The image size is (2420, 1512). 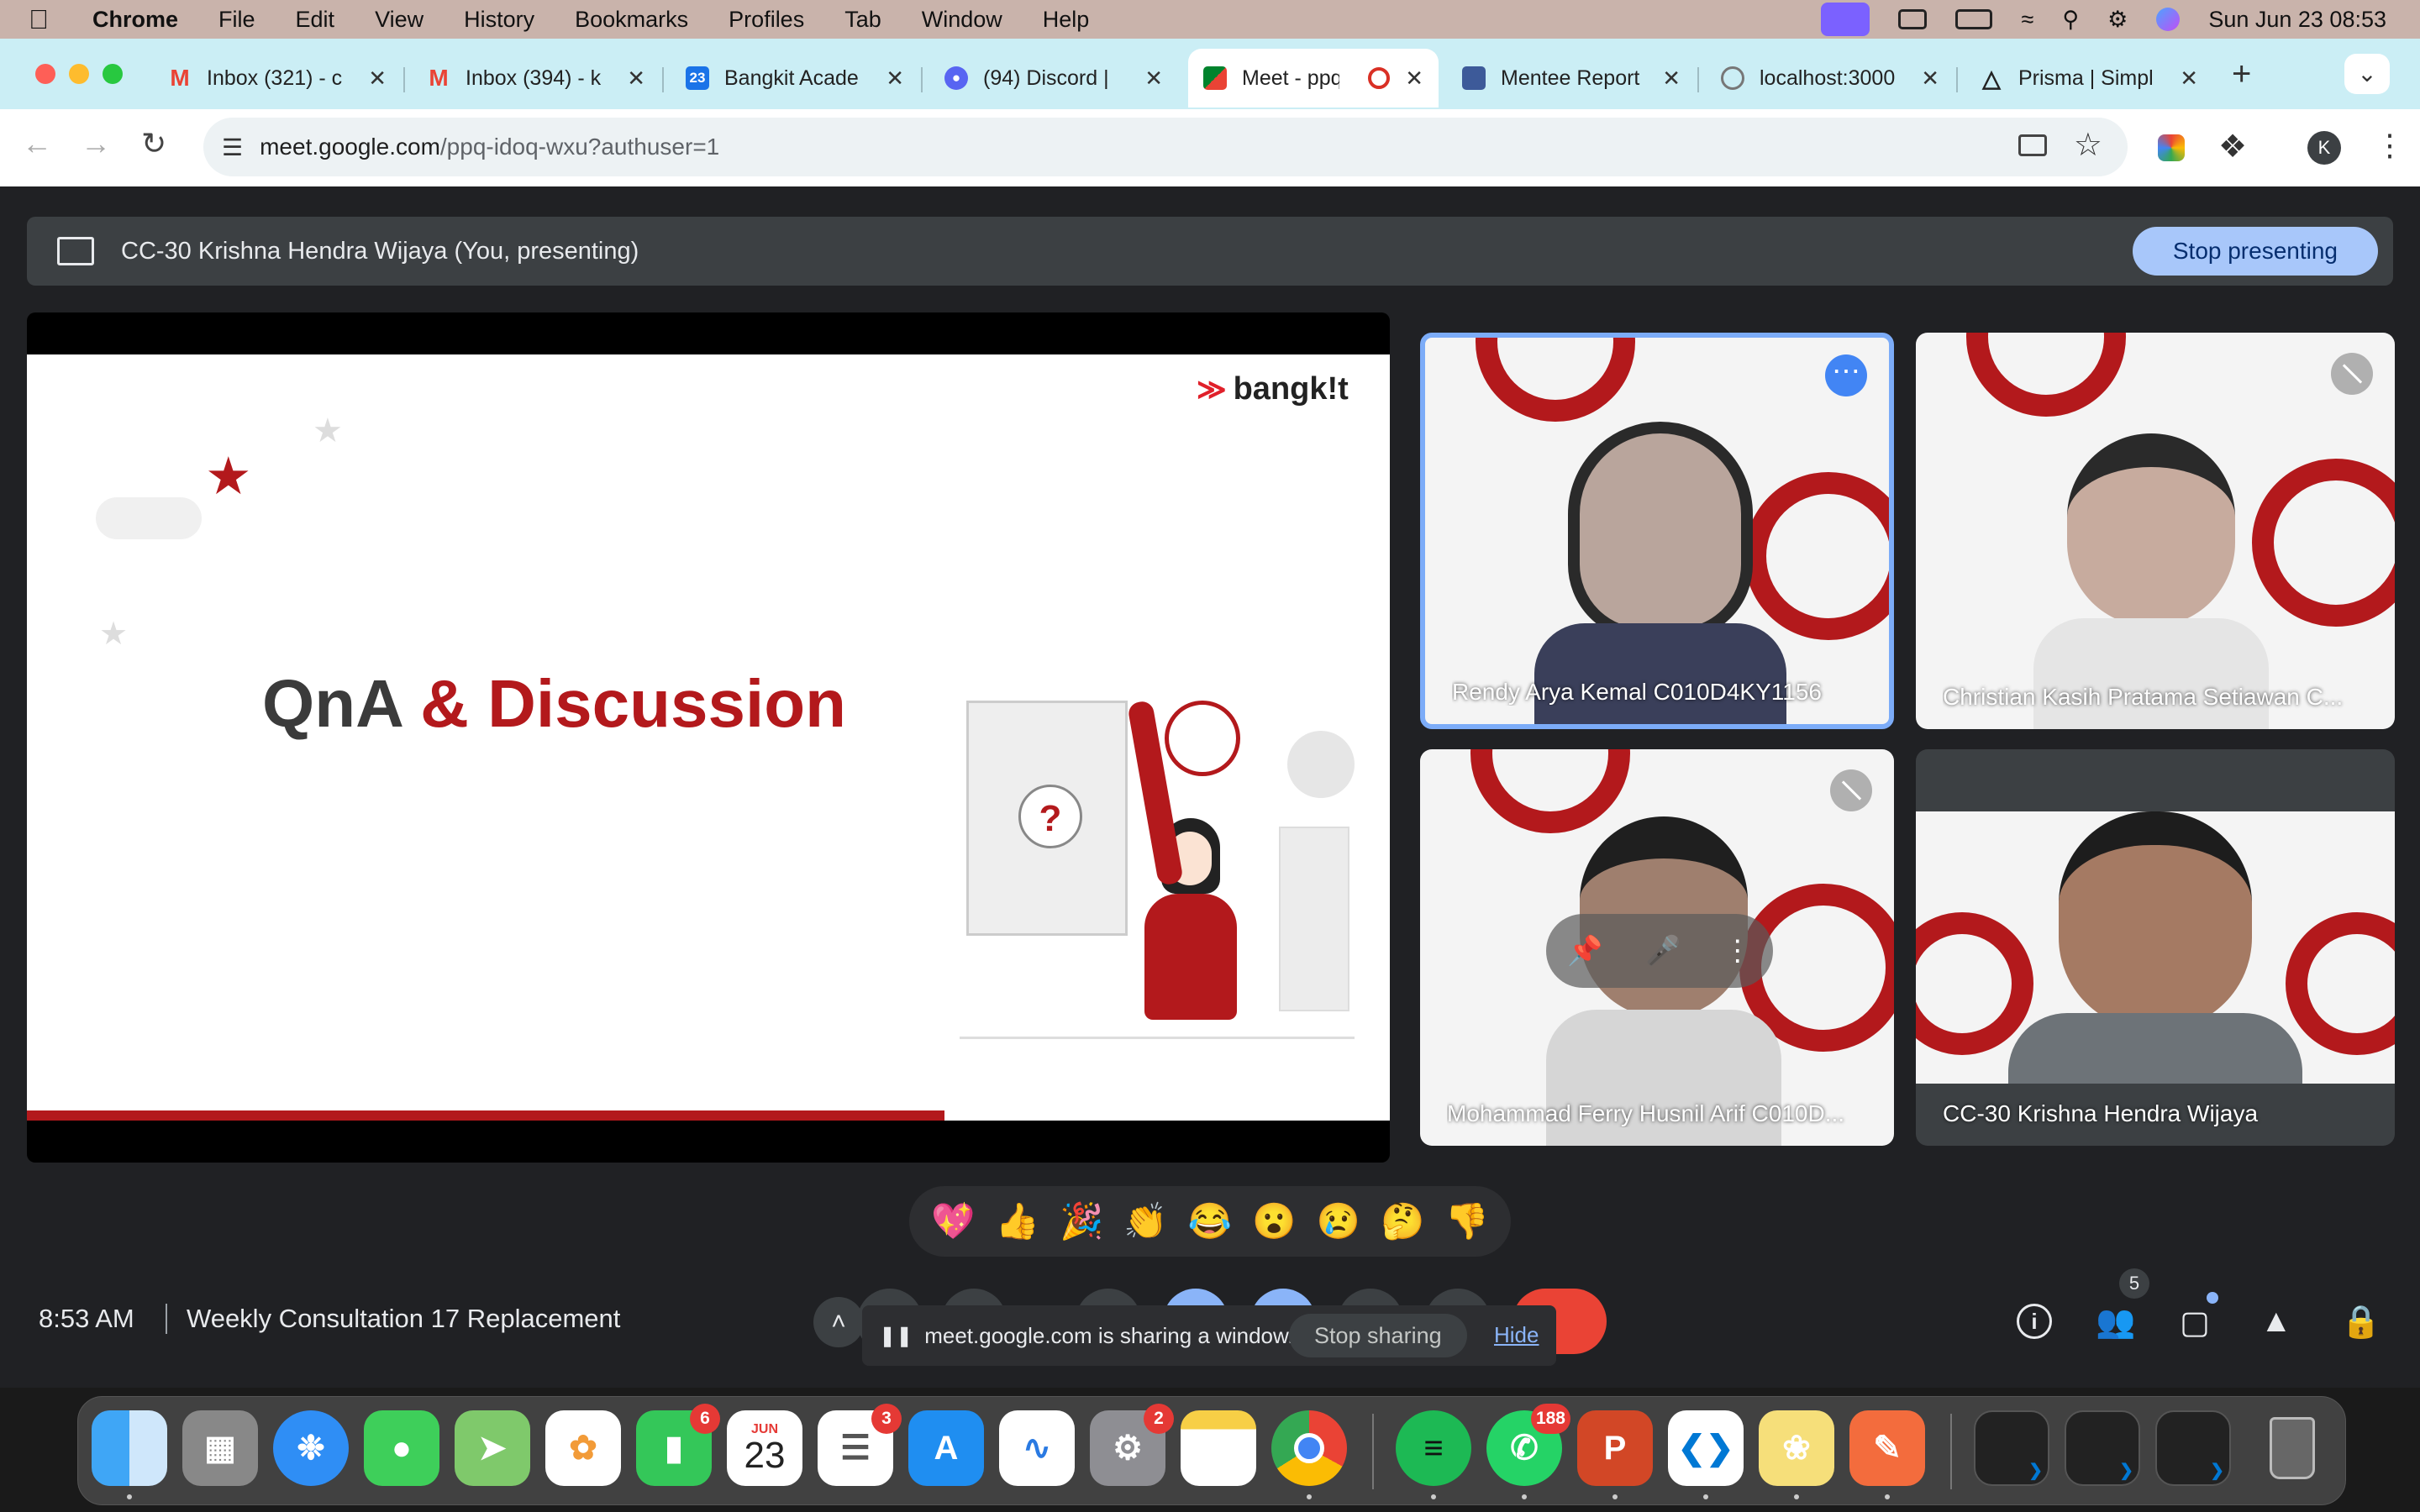 I want to click on reaction-crying: 😢, so click(x=1338, y=1221).